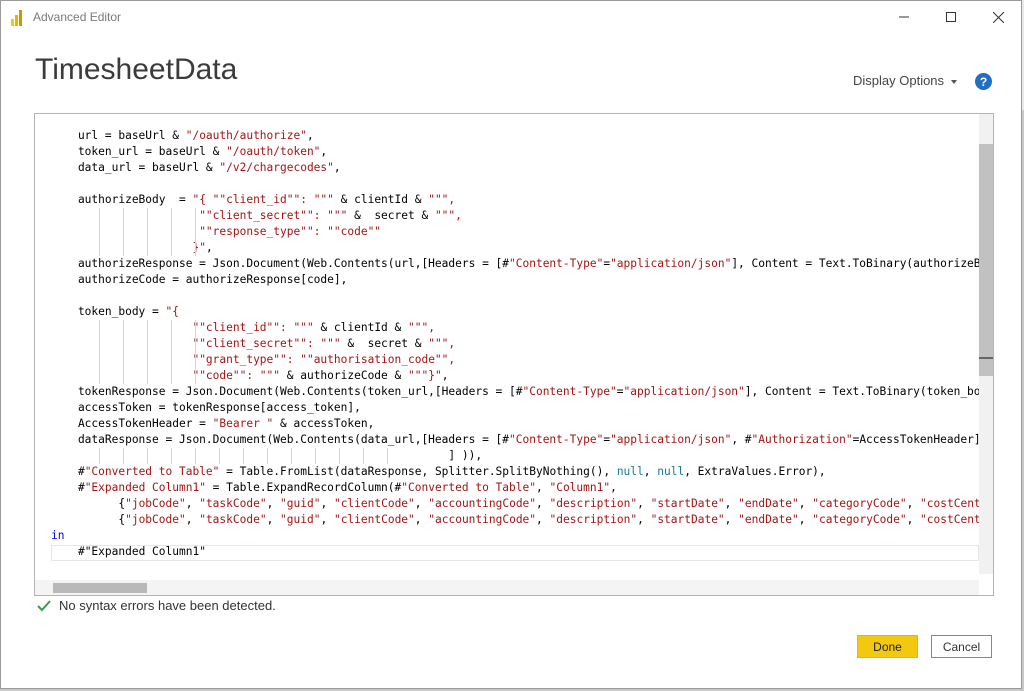  I want to click on code-token: ""grant_type"": ""authorisation_code"",, so click(324, 359).